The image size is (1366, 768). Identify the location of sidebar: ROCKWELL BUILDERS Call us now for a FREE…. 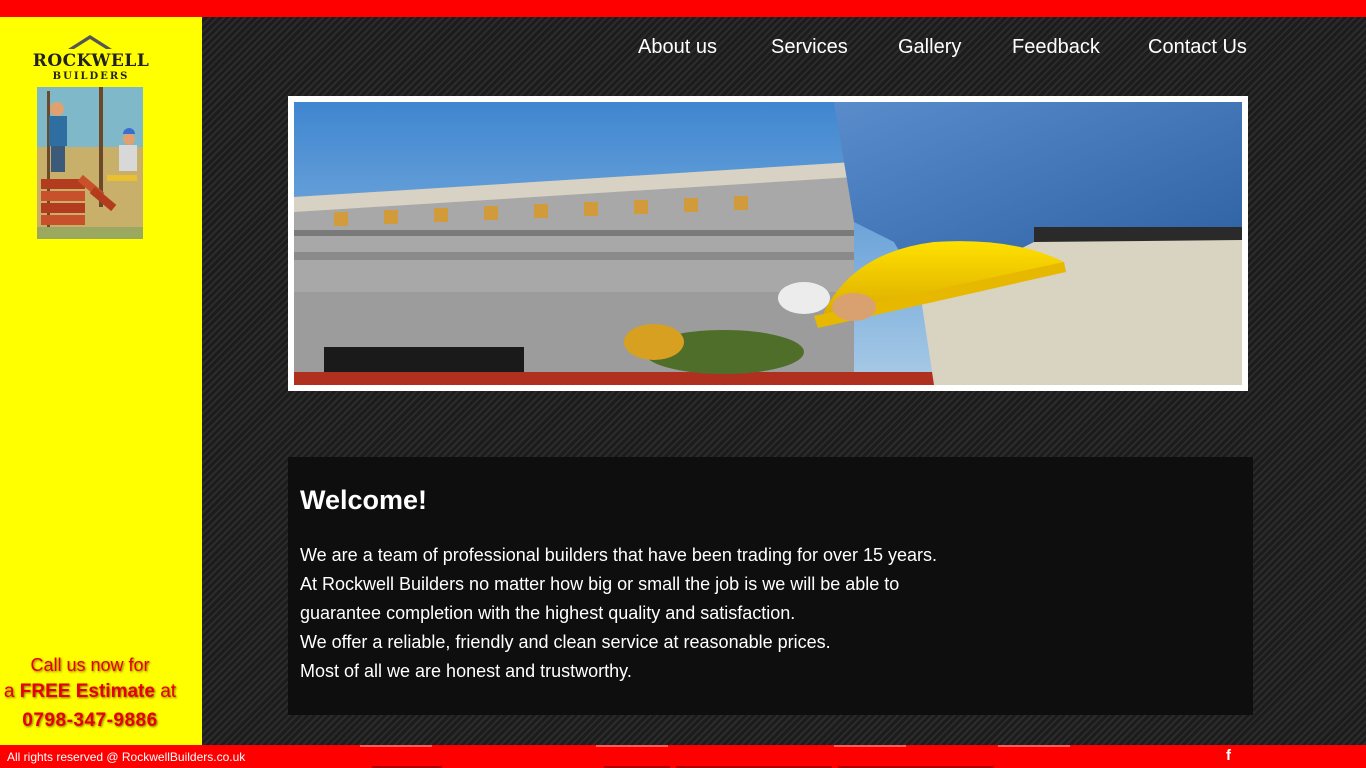
(101, 381).